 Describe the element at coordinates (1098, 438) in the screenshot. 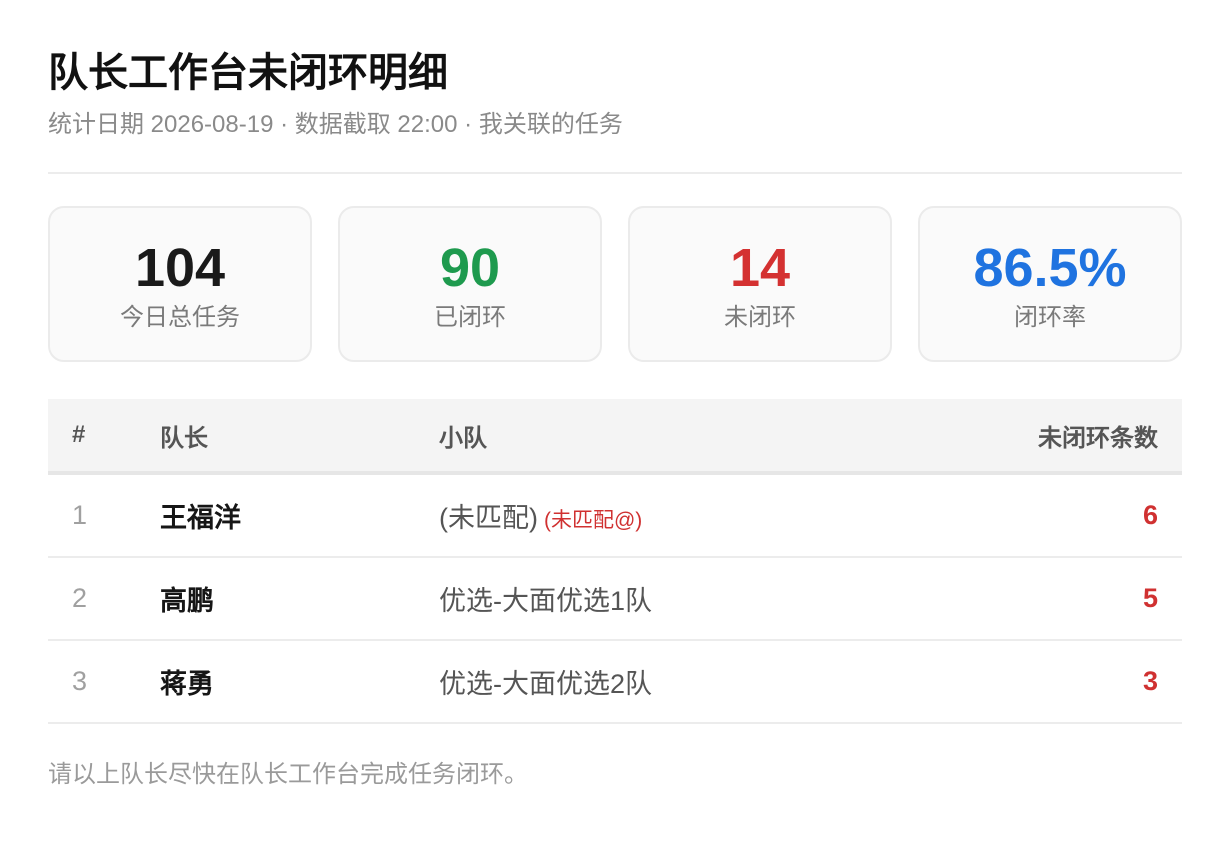

I see `header-count: 未闭环条数` at that location.